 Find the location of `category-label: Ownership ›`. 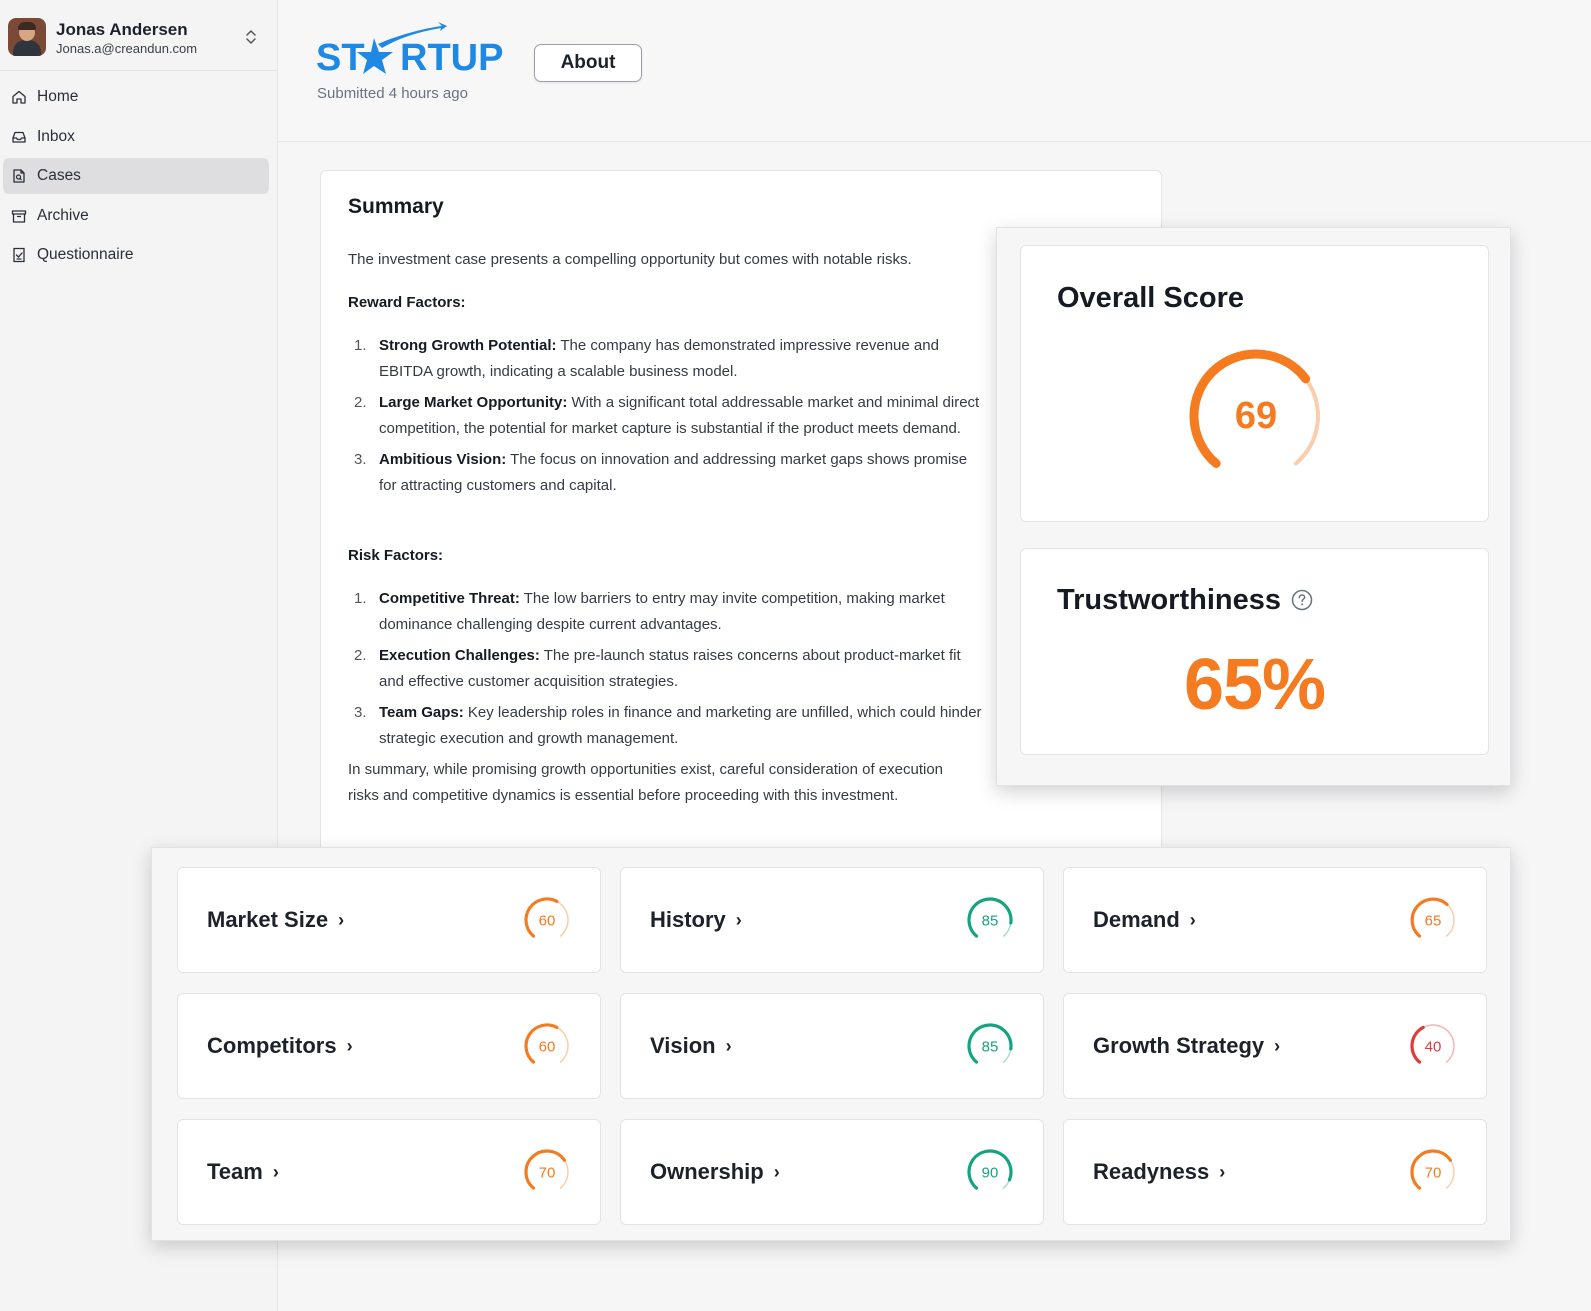

category-label: Ownership › is located at coordinates (715, 1171).